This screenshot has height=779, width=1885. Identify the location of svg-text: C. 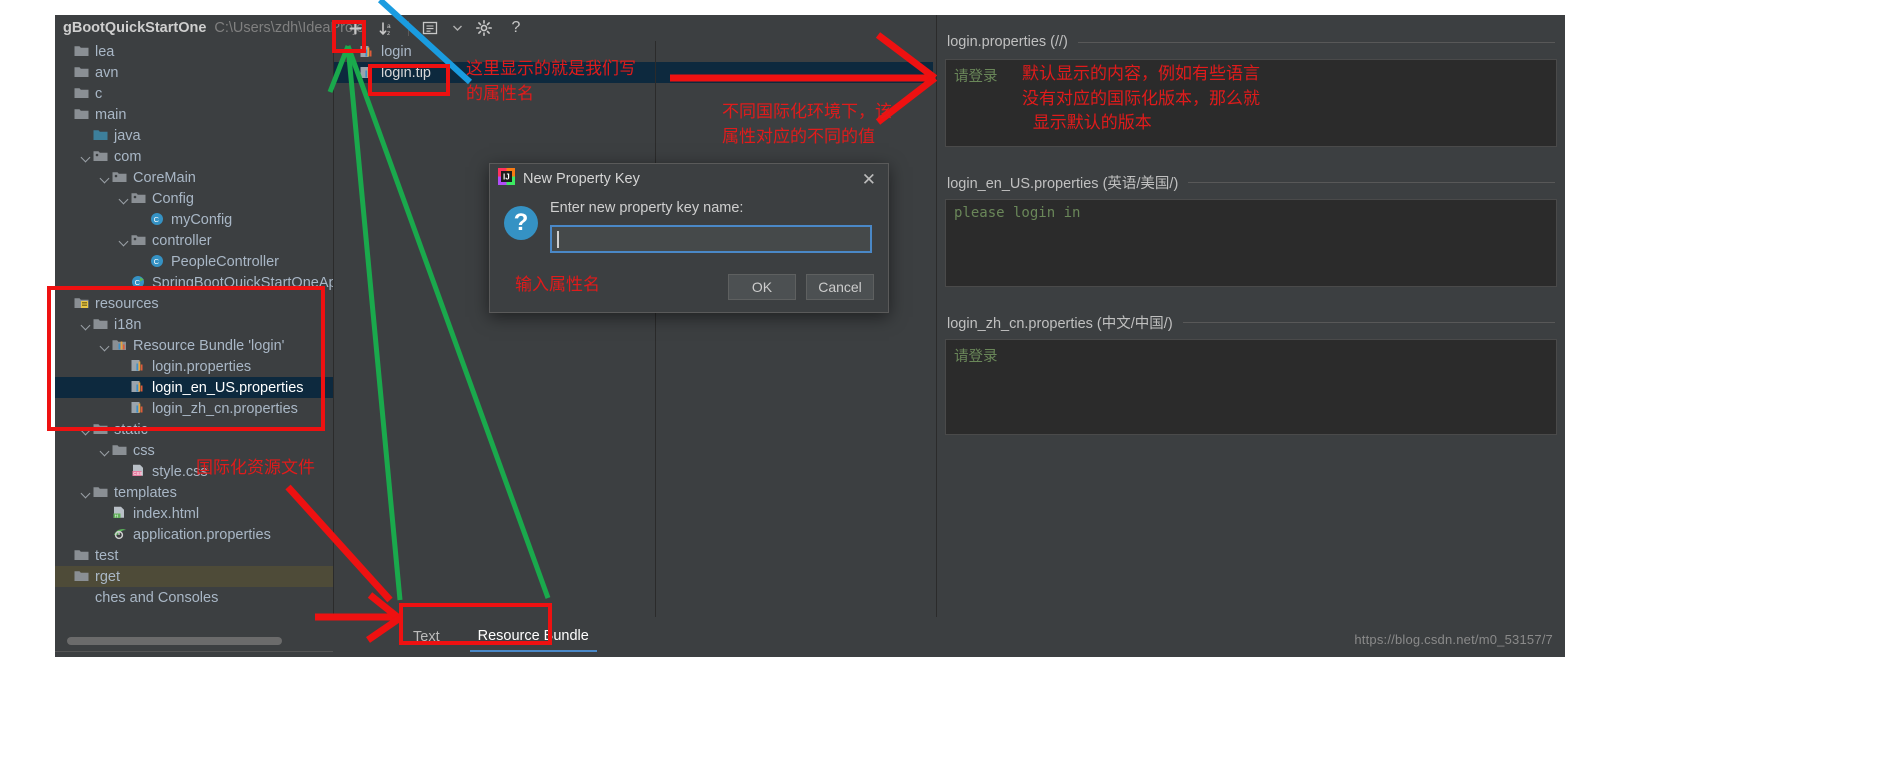
(157, 261).